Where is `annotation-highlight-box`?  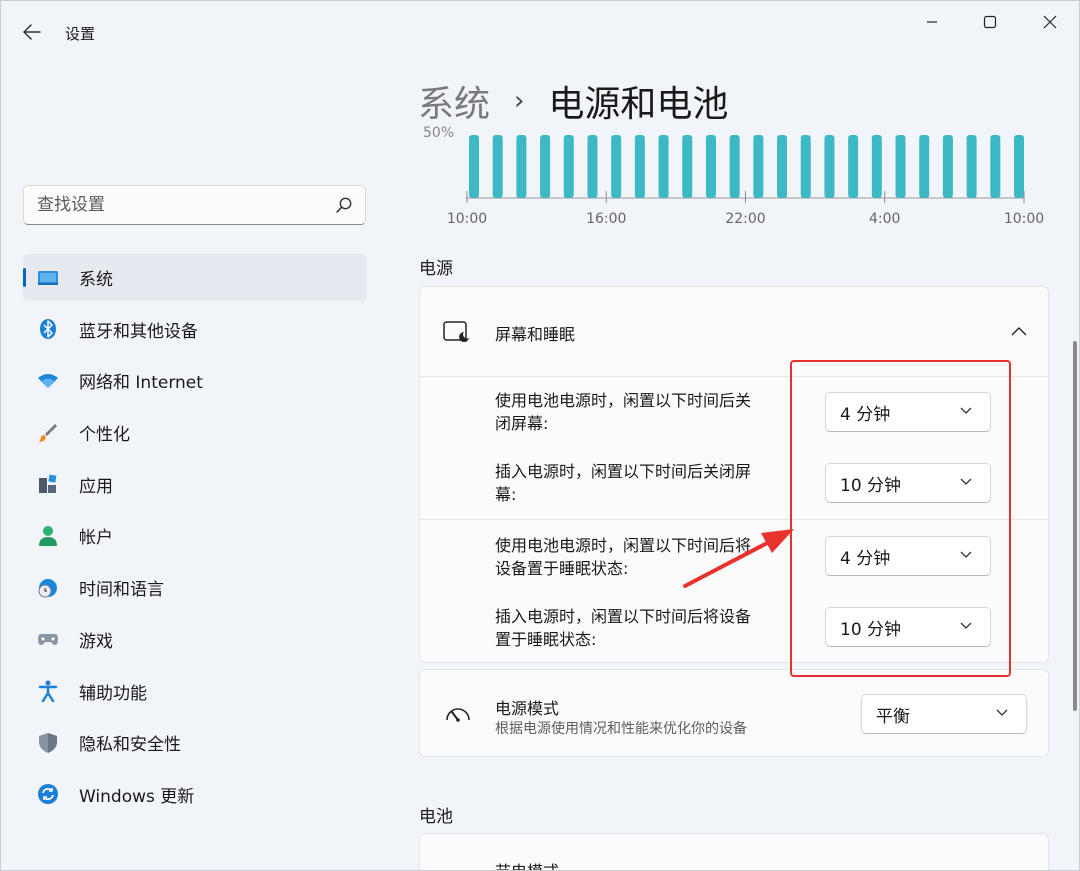 annotation-highlight-box is located at coordinates (900, 518).